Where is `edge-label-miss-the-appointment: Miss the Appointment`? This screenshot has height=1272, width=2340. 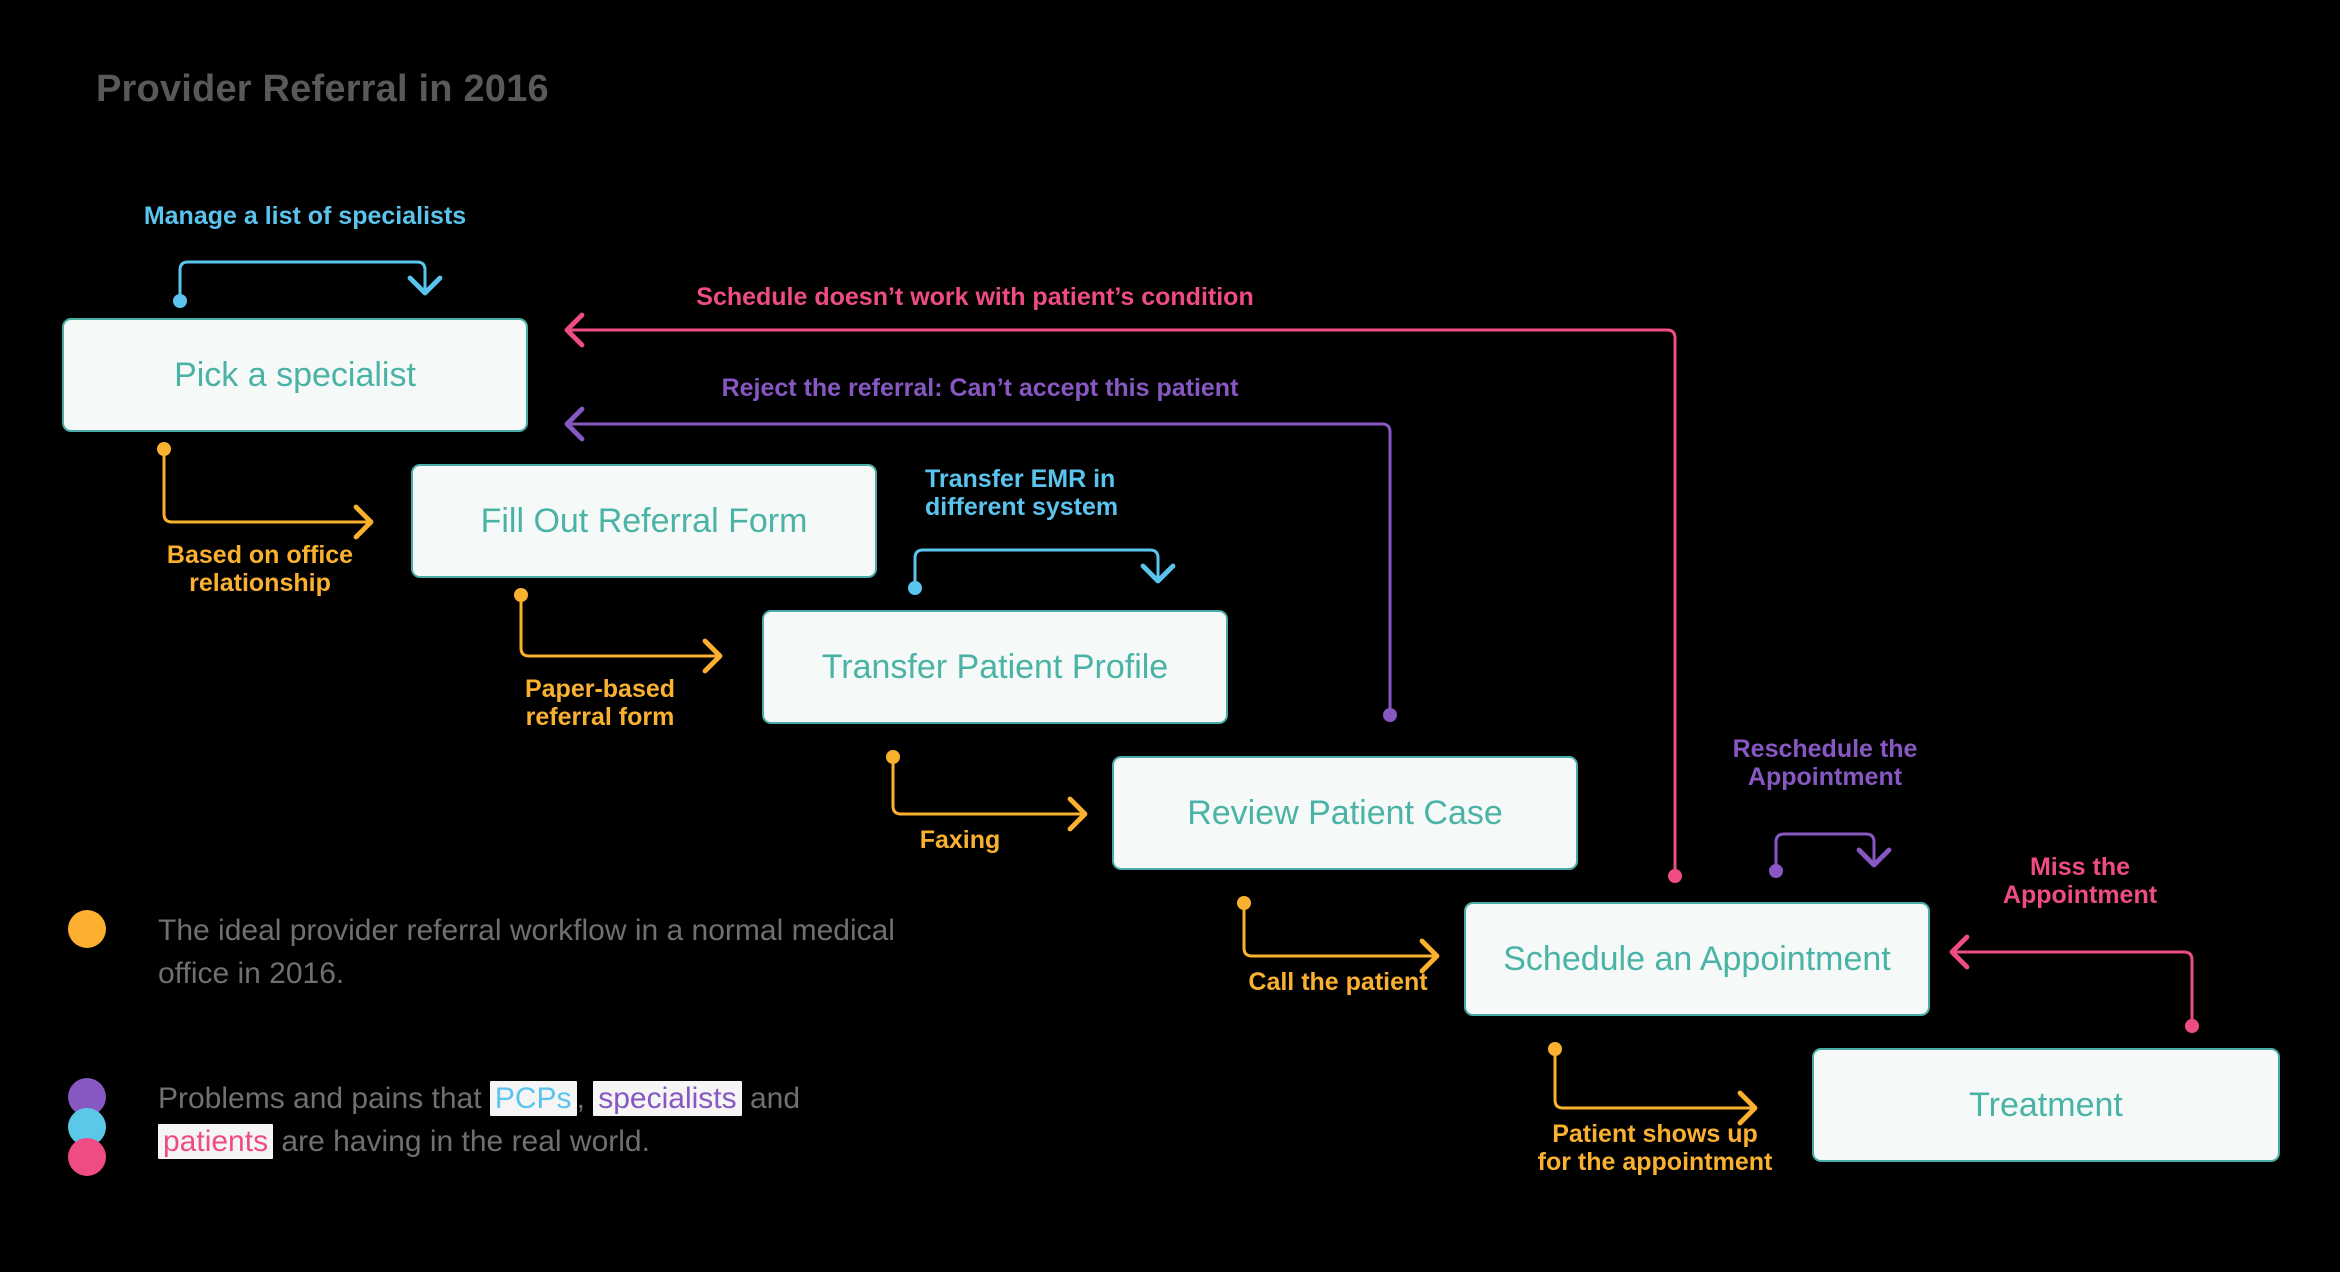
edge-label-miss-the-appointment: Miss the Appointment is located at coordinates (2080, 881).